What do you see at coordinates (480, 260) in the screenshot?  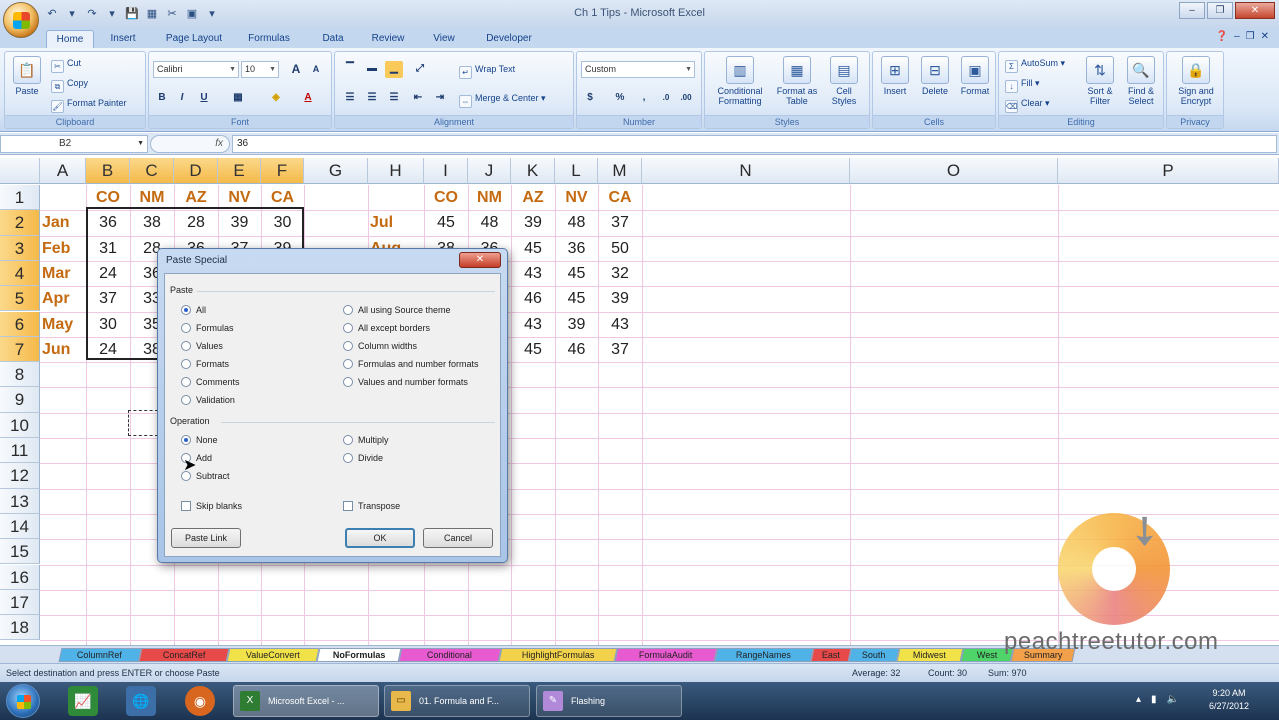 I see `dialog-close-button: ✕` at bounding box center [480, 260].